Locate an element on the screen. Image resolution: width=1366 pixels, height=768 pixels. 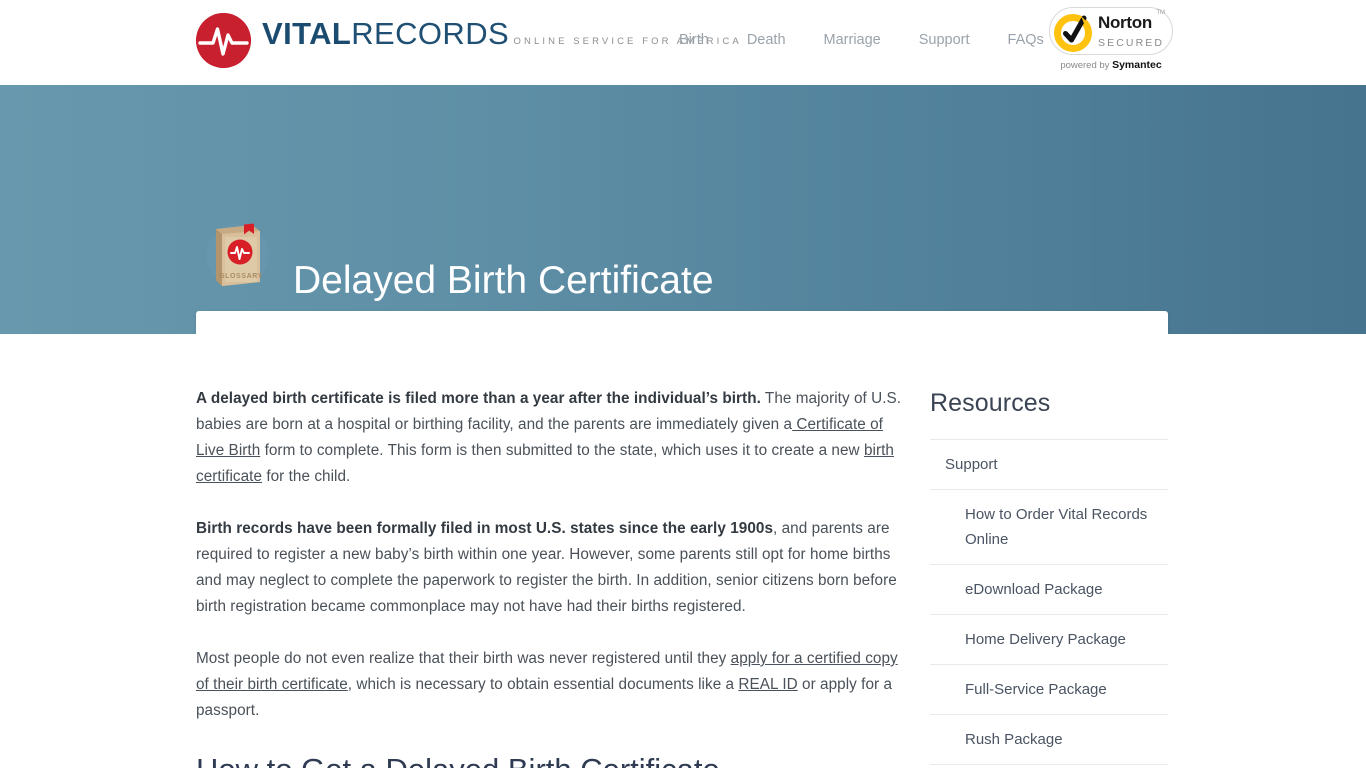
nav-item-death: Death is located at coordinates (766, 40).